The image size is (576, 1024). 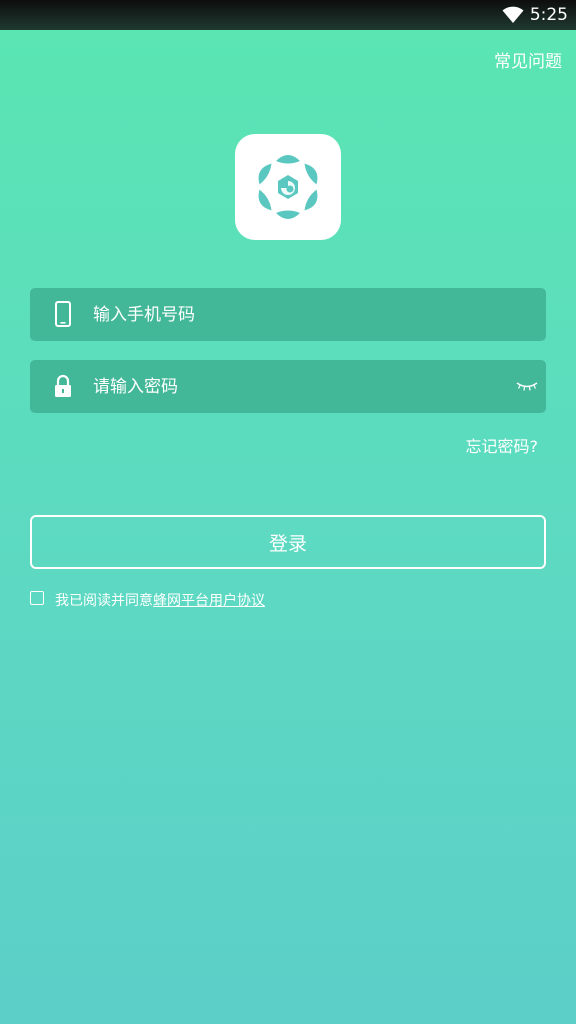 What do you see at coordinates (63, 385) in the screenshot?
I see `lock-icon` at bounding box center [63, 385].